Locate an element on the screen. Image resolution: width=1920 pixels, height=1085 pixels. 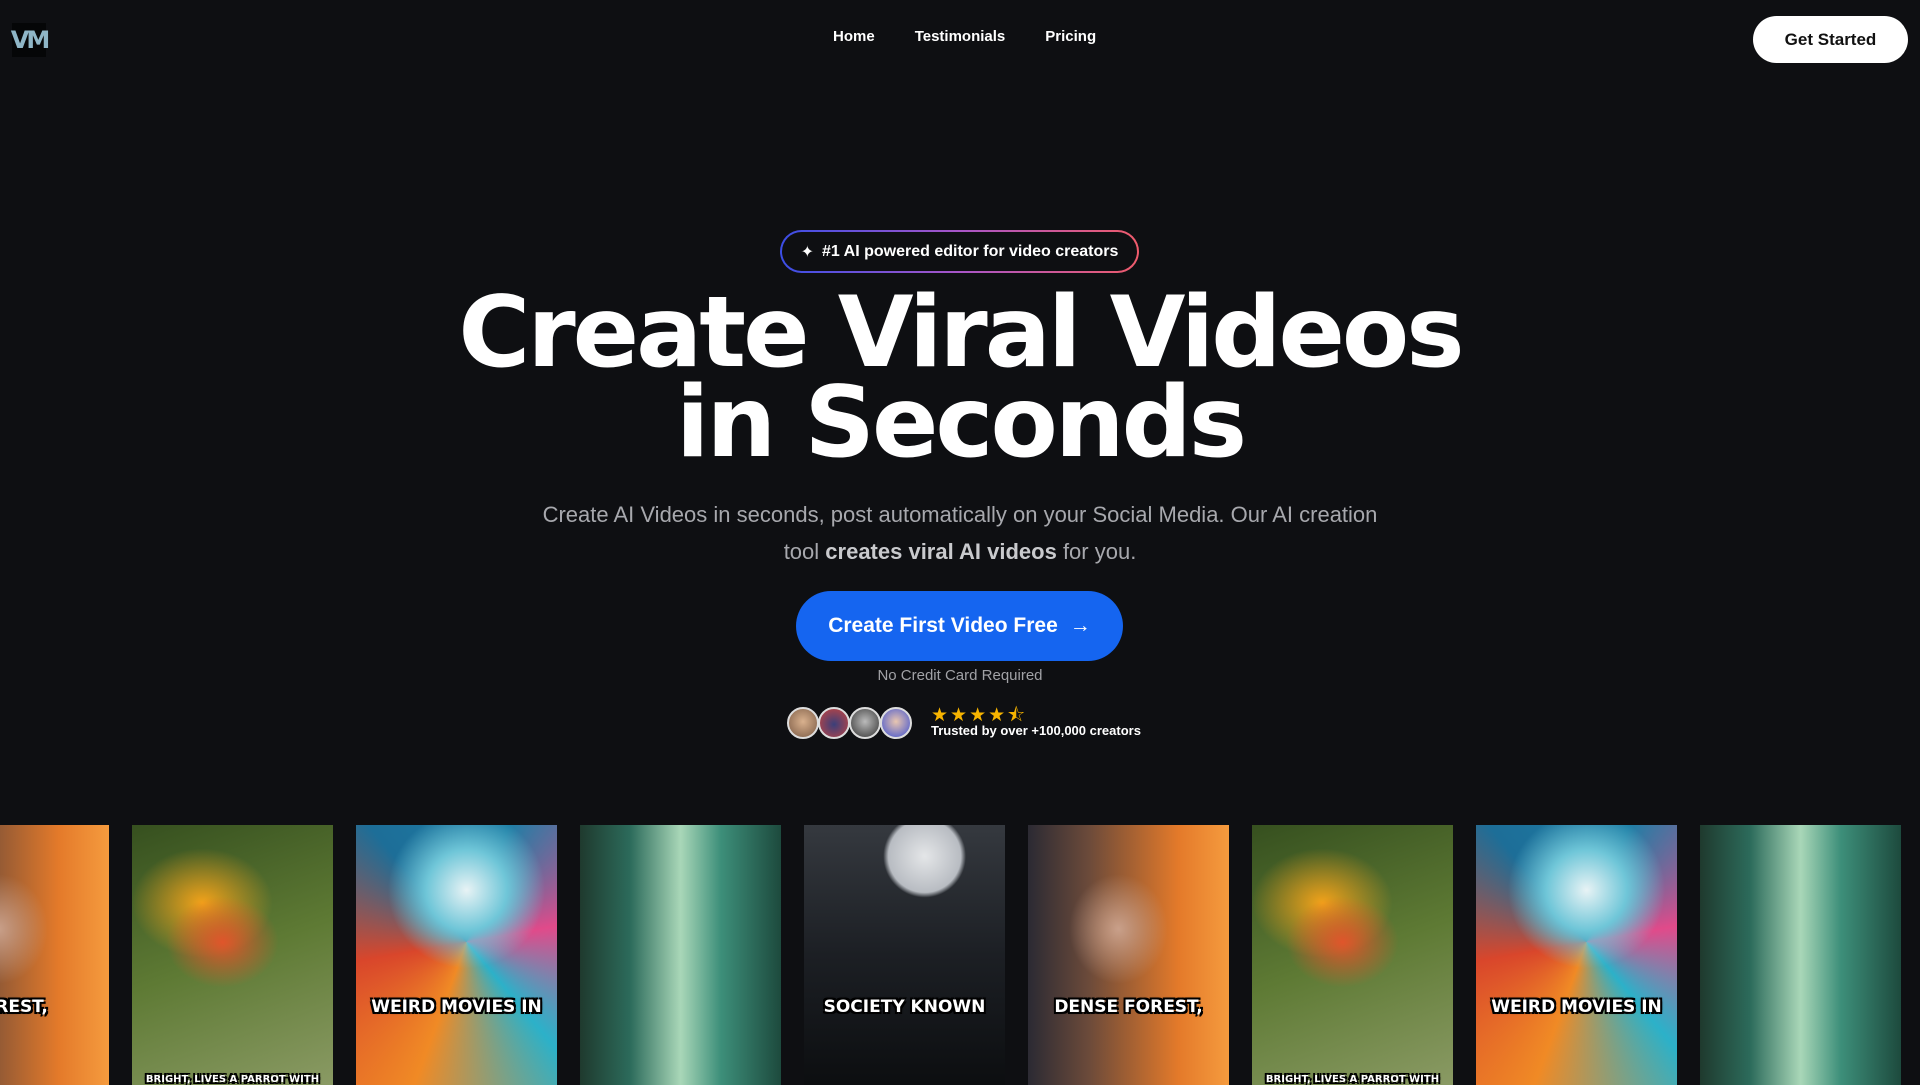
sparkles-icon: ✦ is located at coordinates (807, 252).